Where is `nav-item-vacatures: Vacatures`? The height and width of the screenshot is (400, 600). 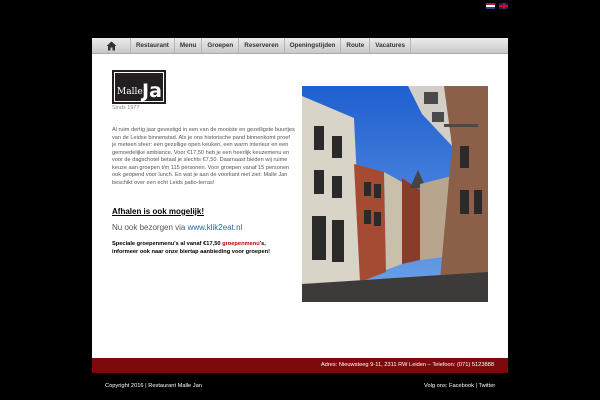 nav-item-vacatures: Vacatures is located at coordinates (391, 45).